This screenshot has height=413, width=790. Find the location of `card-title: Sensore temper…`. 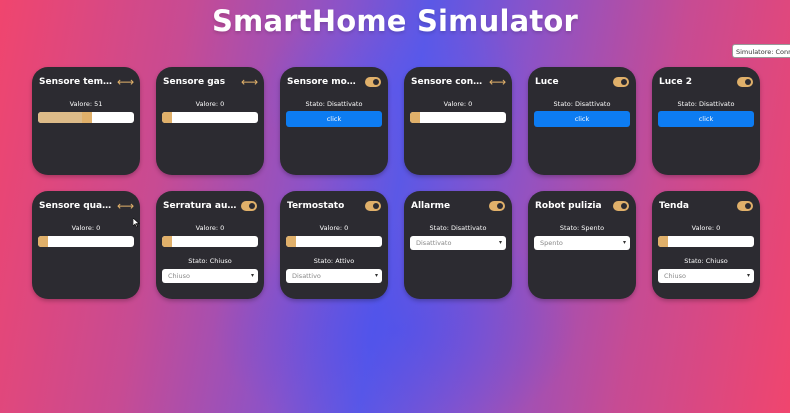

card-title: Sensore temper… is located at coordinates (76, 82).